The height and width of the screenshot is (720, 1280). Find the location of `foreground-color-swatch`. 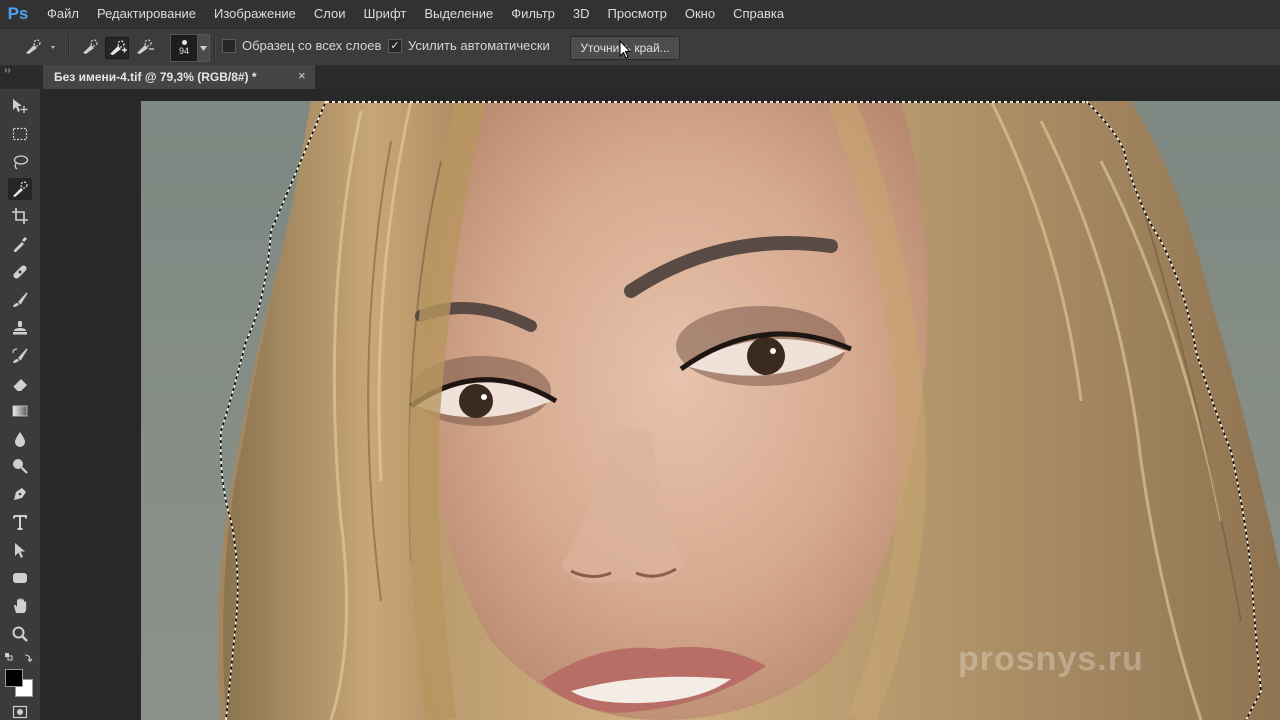

foreground-color-swatch is located at coordinates (14, 678).